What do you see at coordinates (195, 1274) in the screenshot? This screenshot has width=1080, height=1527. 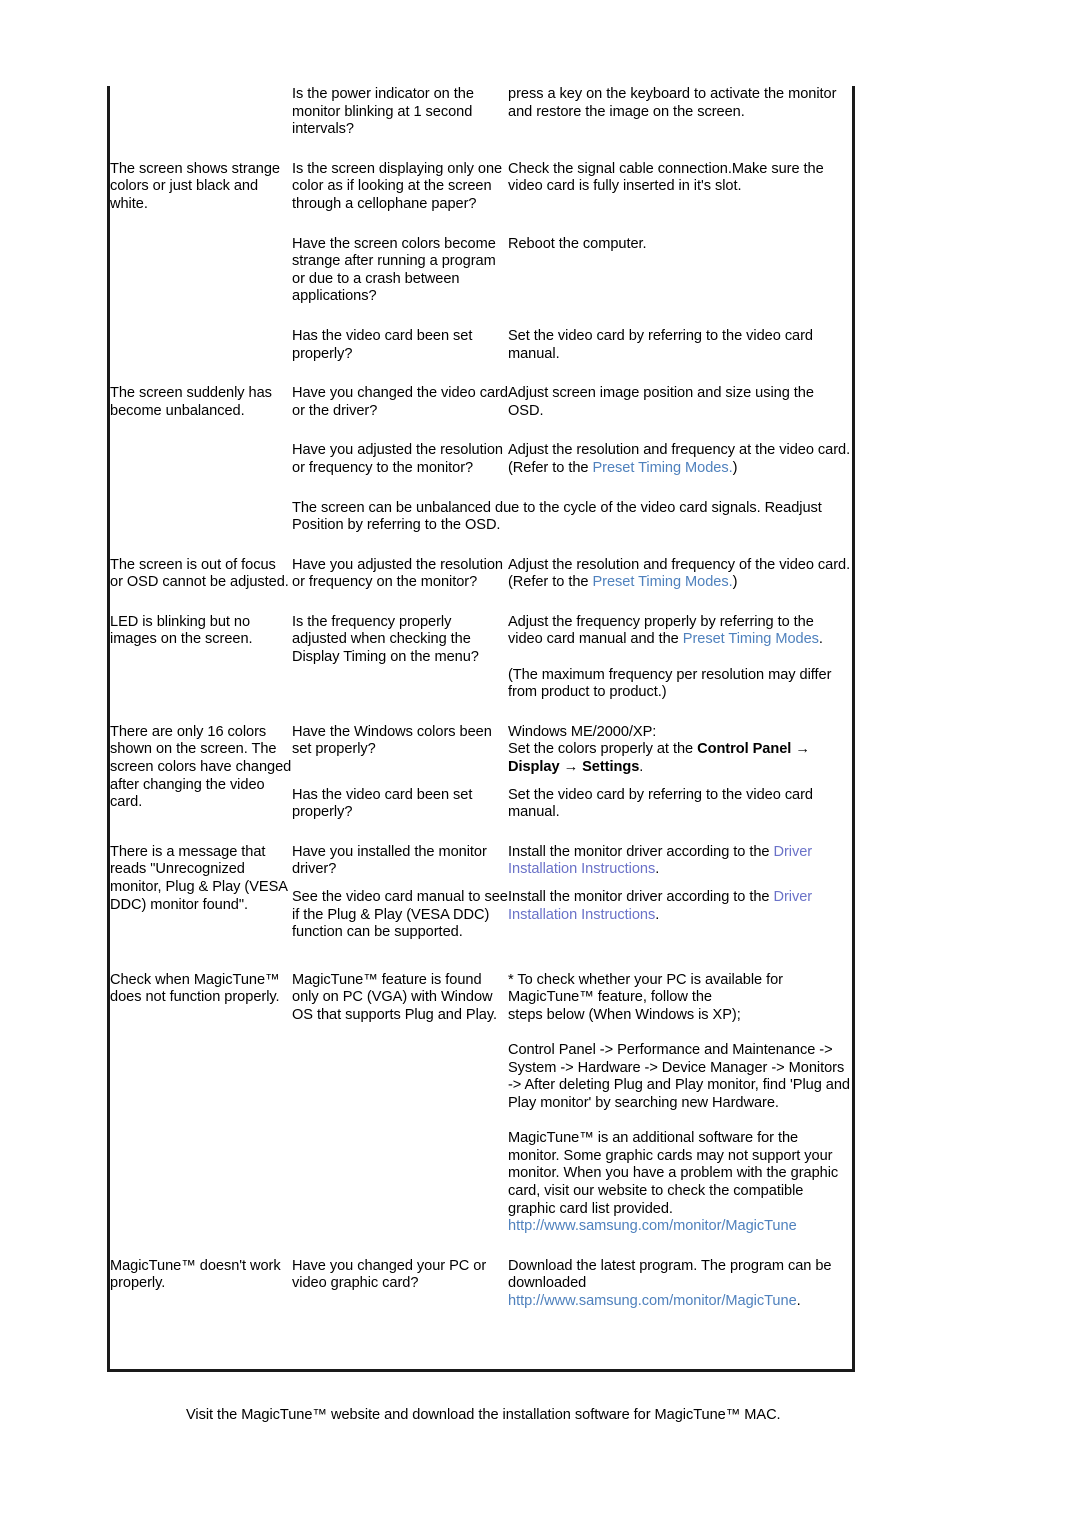 I see `row-symptom: MagicTune™ doesn't work properly.` at bounding box center [195, 1274].